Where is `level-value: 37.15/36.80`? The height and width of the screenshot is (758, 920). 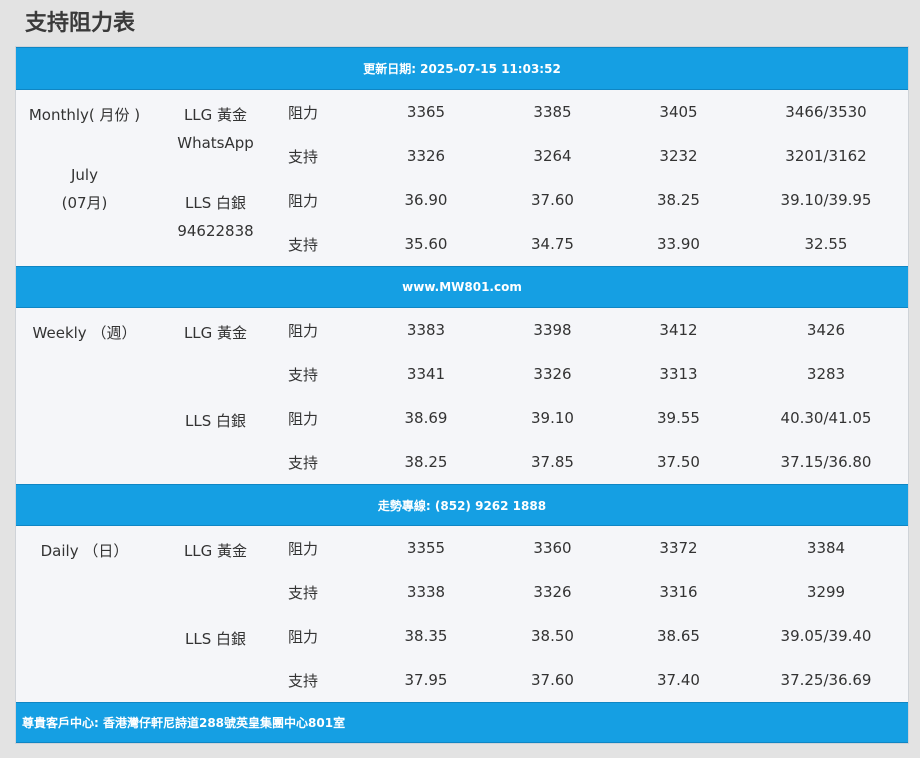 level-value: 37.15/36.80 is located at coordinates (826, 462).